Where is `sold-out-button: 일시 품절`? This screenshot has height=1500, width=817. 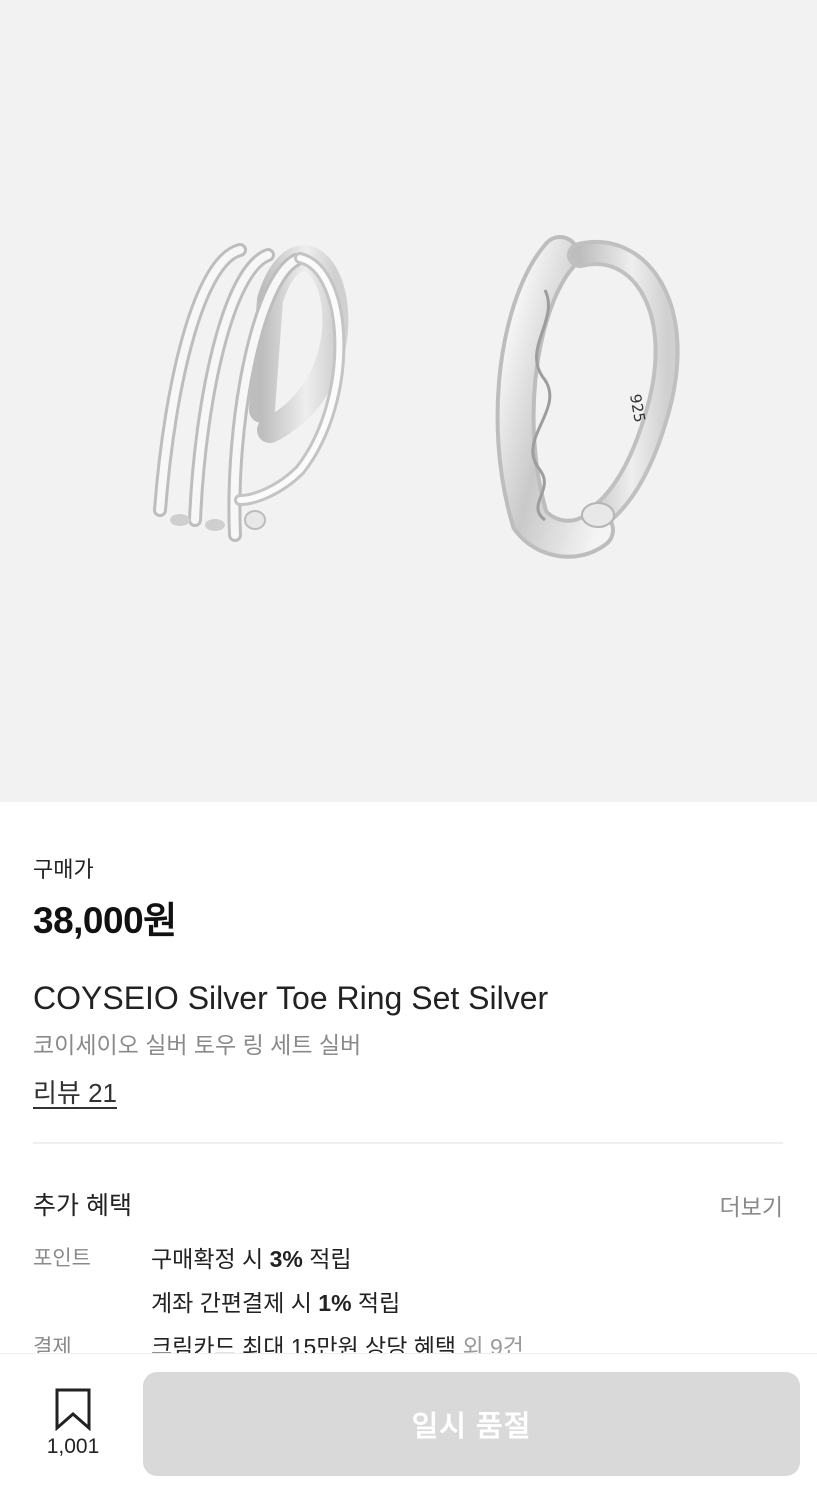 sold-out-button: 일시 품절 is located at coordinates (471, 1424).